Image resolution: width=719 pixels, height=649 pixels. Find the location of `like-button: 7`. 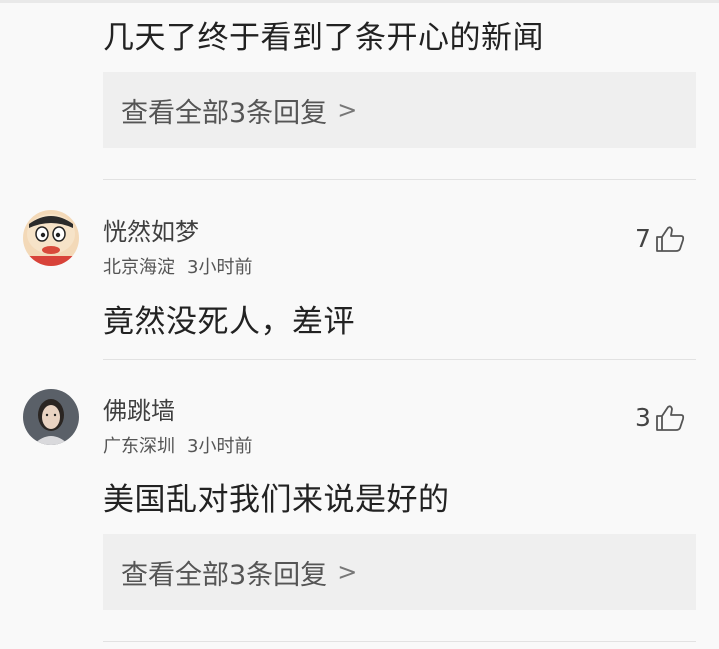

like-button: 7 is located at coordinates (660, 238).